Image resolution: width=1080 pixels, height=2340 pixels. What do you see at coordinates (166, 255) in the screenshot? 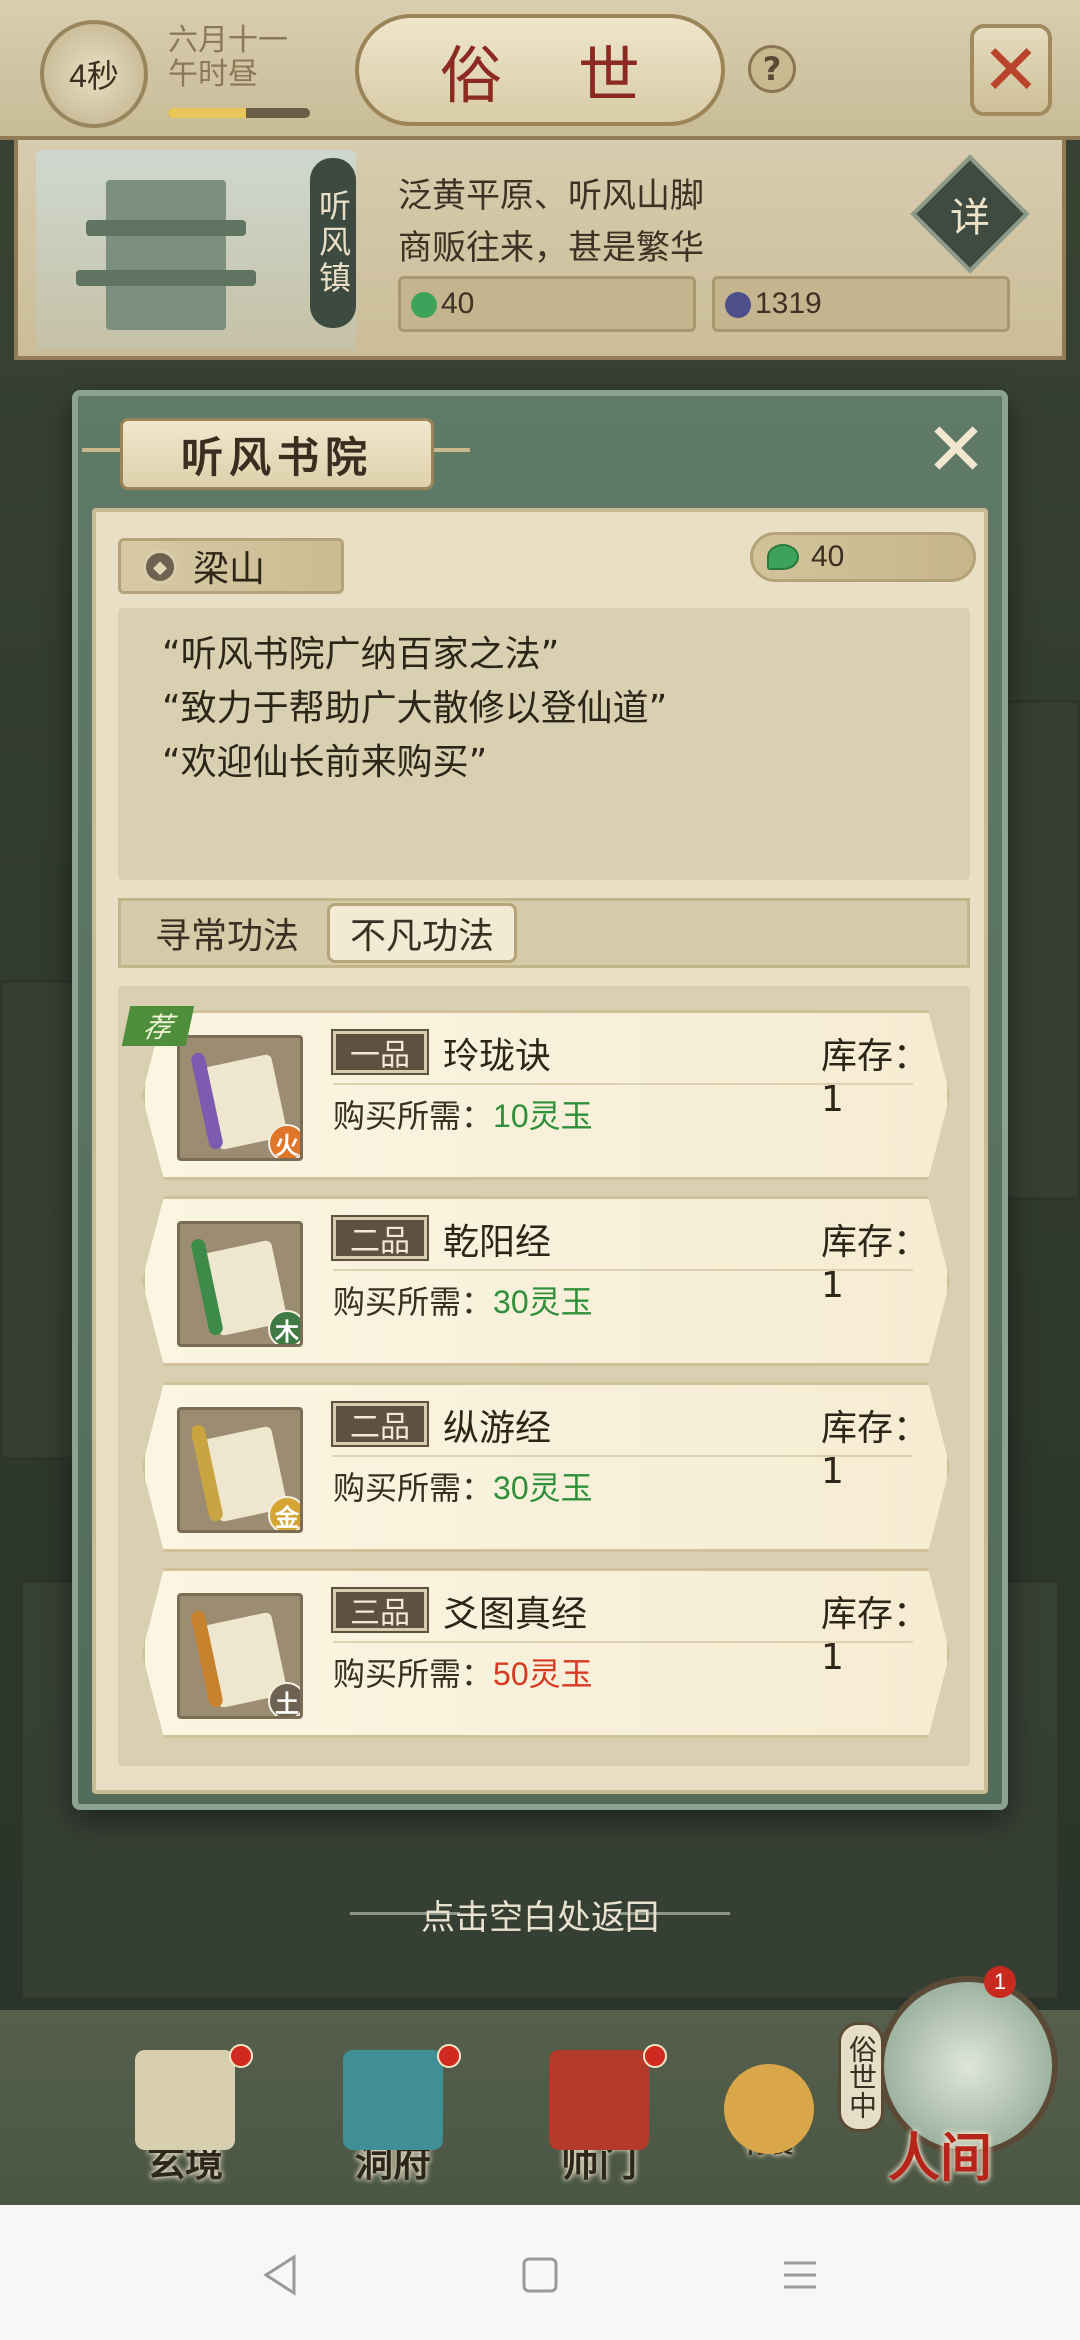
I see `pagoda-shape` at bounding box center [166, 255].